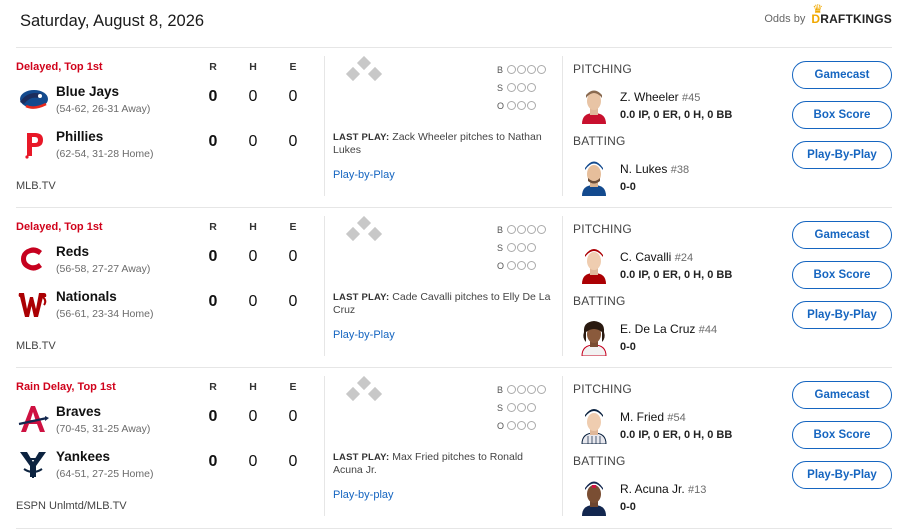 The width and height of the screenshot is (908, 531). I want to click on team-name: Reds, so click(72, 251).